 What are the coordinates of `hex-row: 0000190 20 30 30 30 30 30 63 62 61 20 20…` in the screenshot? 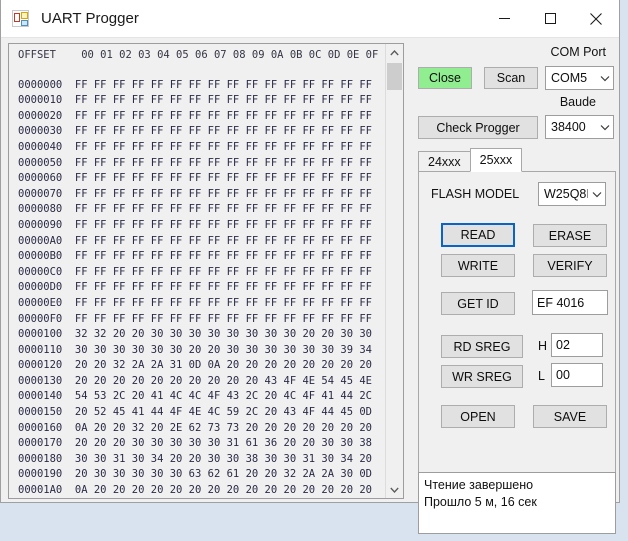 It's located at (195, 474).